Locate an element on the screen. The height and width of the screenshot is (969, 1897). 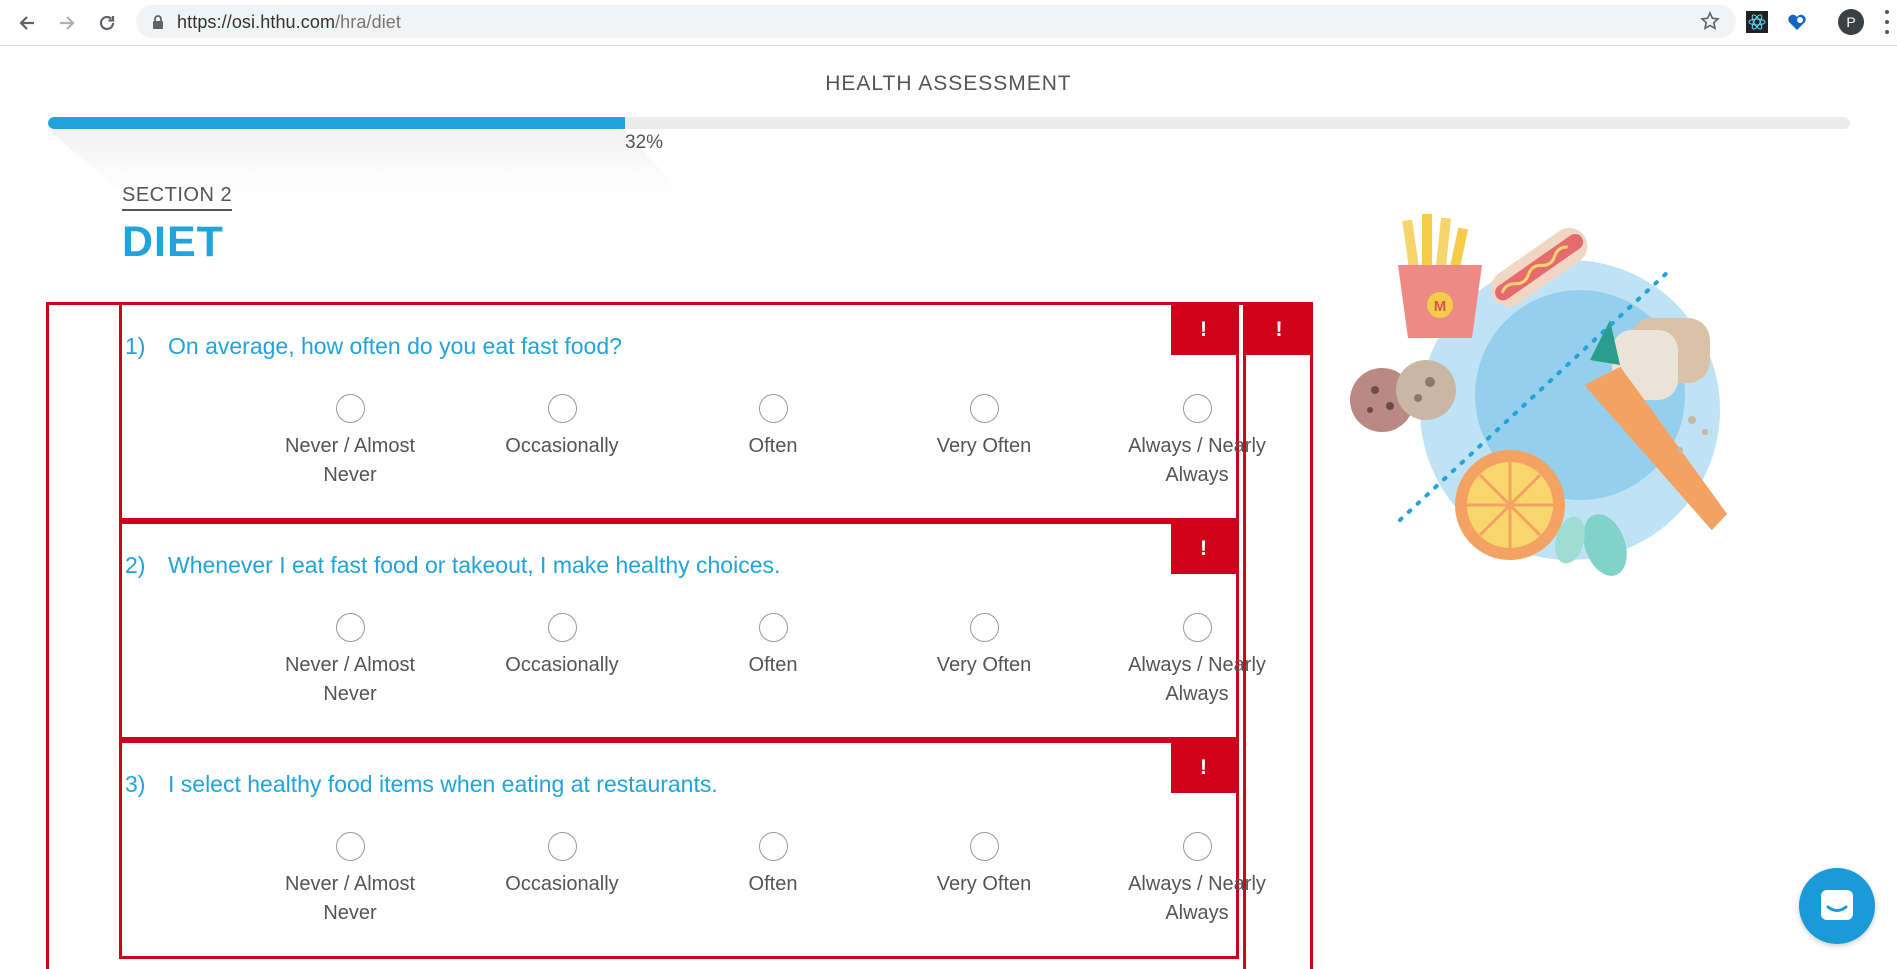
fries-icon: M is located at coordinates (1440, 276).